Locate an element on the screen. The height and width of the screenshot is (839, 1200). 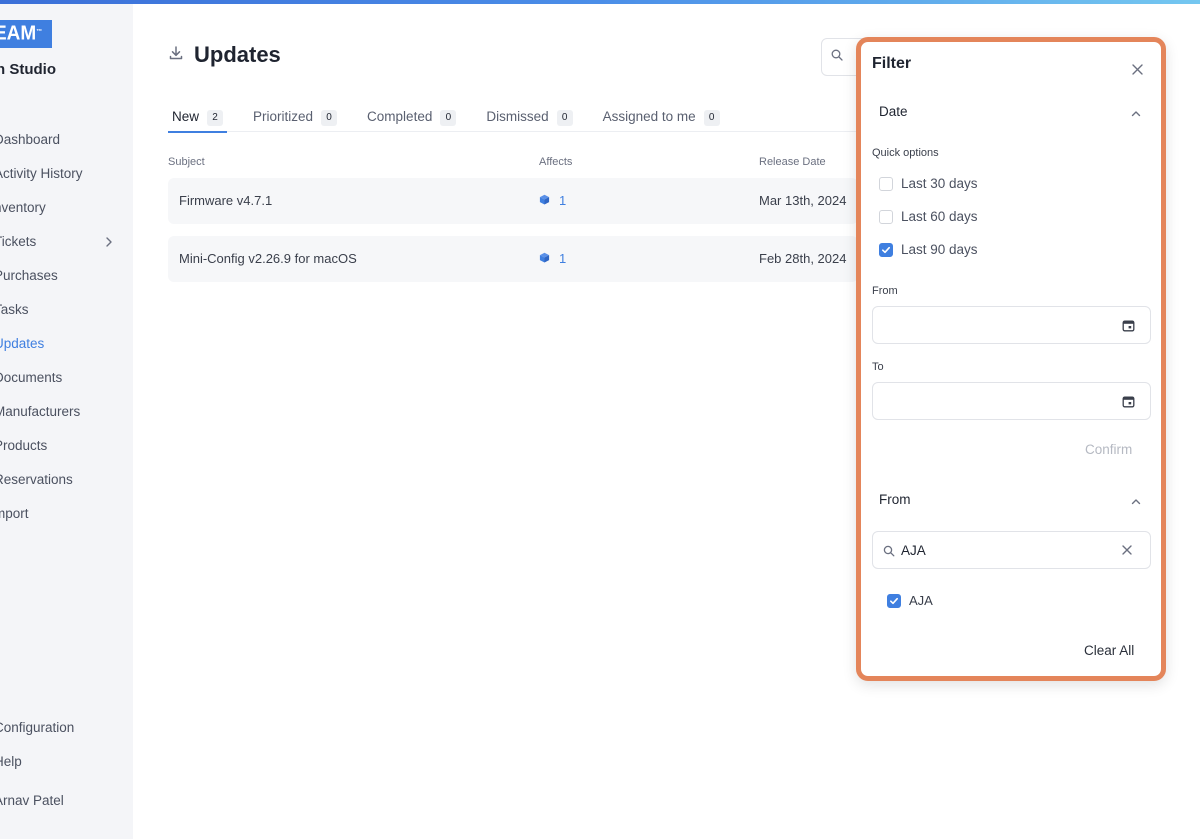
sidebar-item-updates: Updates is located at coordinates (59, 351).